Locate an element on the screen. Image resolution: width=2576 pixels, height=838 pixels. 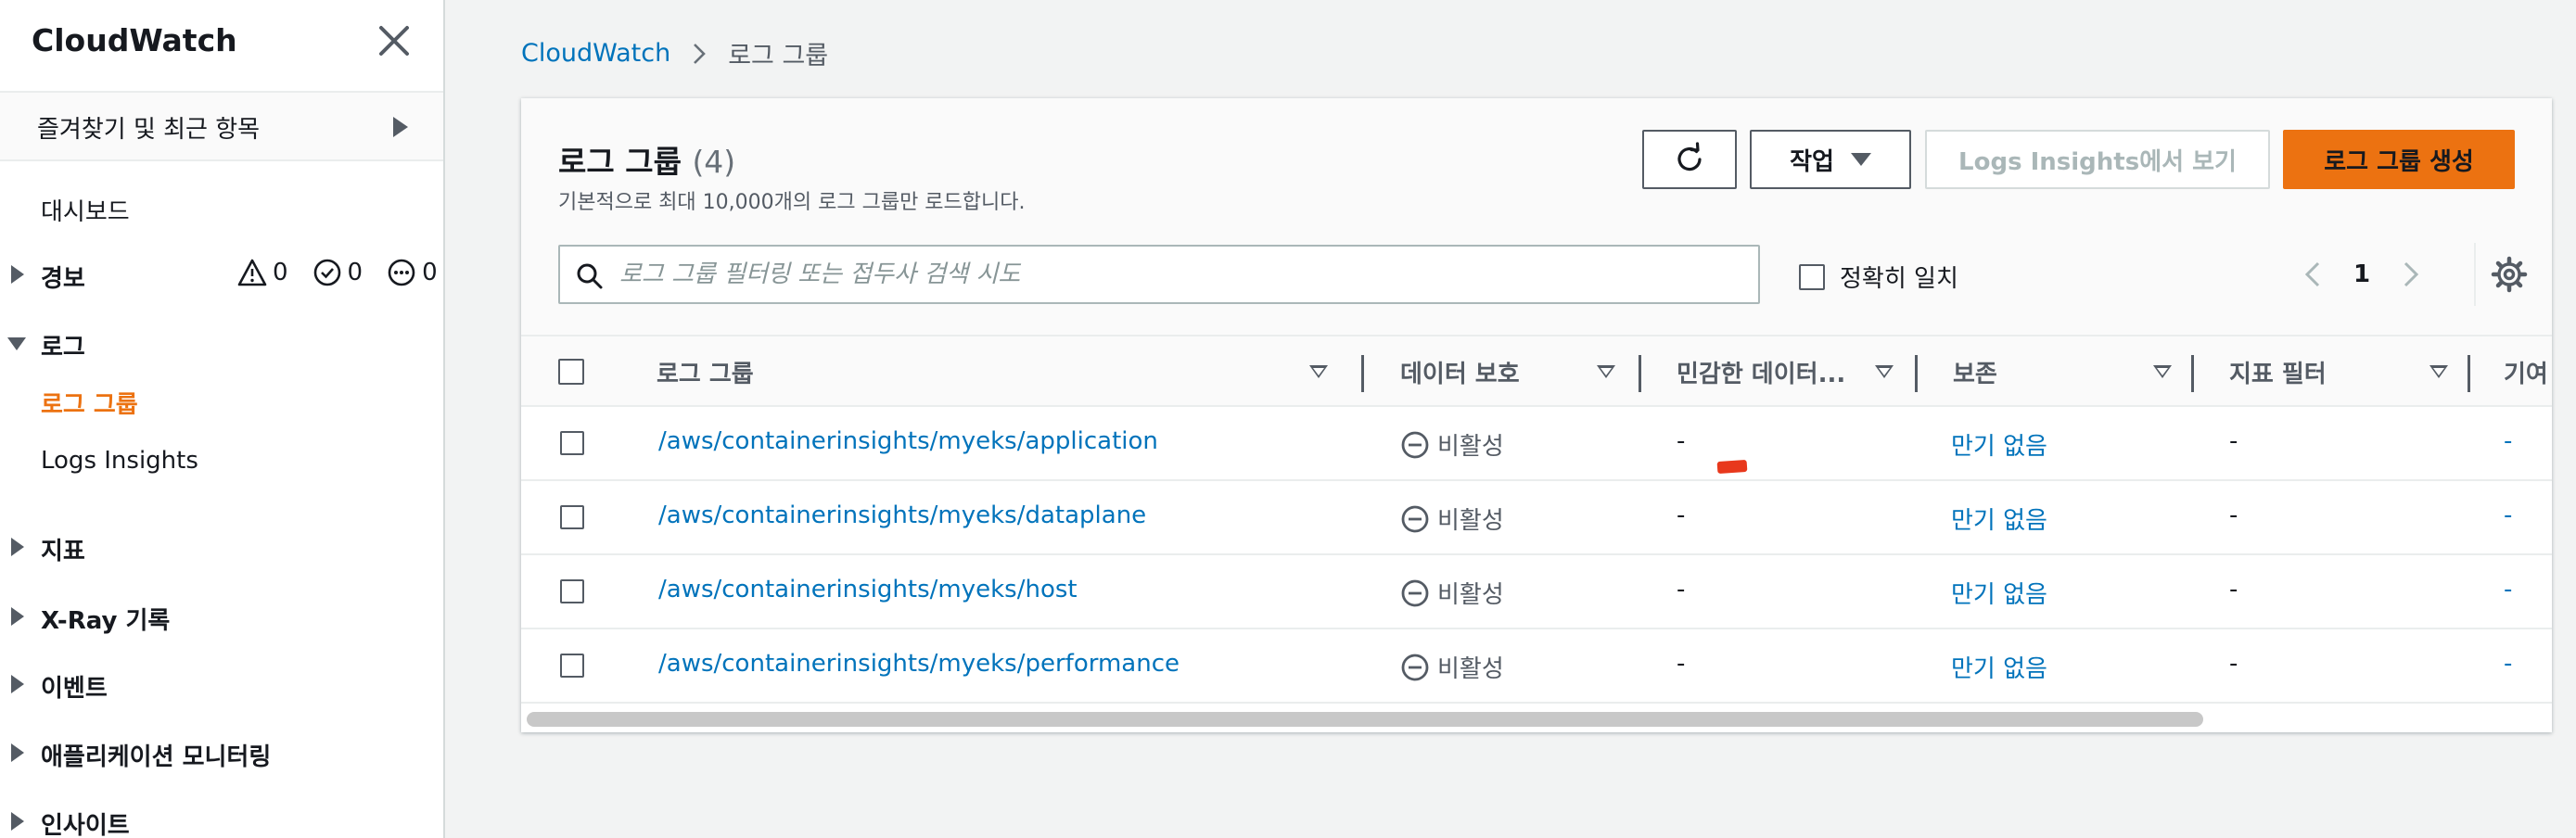
check-circle-icon is located at coordinates (326, 273).